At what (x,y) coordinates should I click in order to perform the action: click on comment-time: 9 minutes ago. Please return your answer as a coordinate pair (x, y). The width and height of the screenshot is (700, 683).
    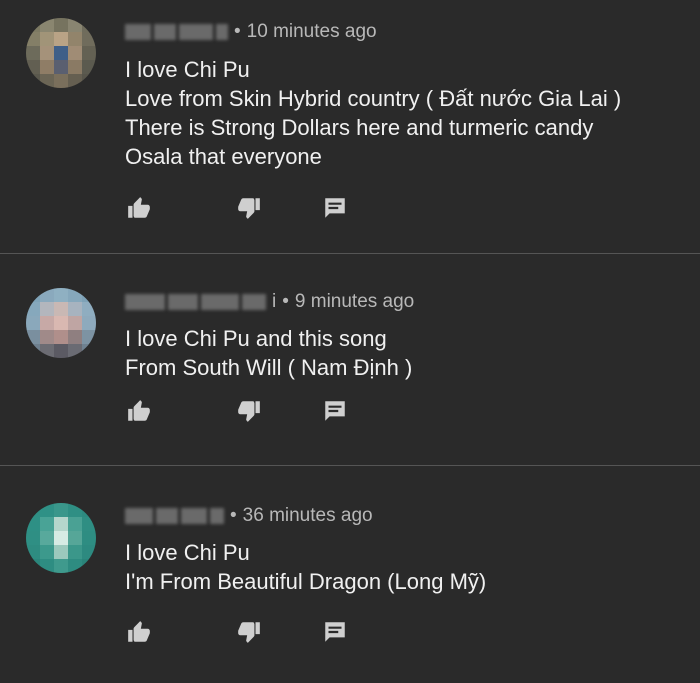
    Looking at the image, I should click on (354, 302).